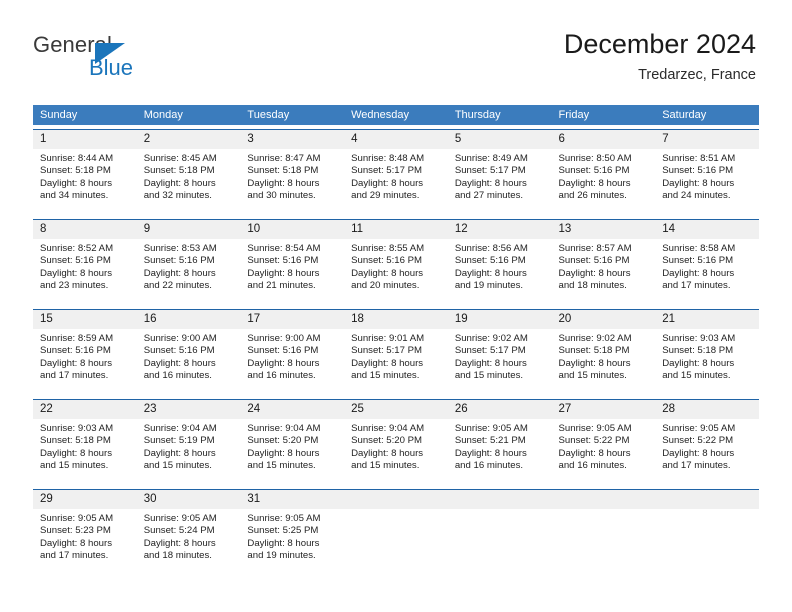  I want to click on generalblue-logo: General Blue, so click(118, 57).